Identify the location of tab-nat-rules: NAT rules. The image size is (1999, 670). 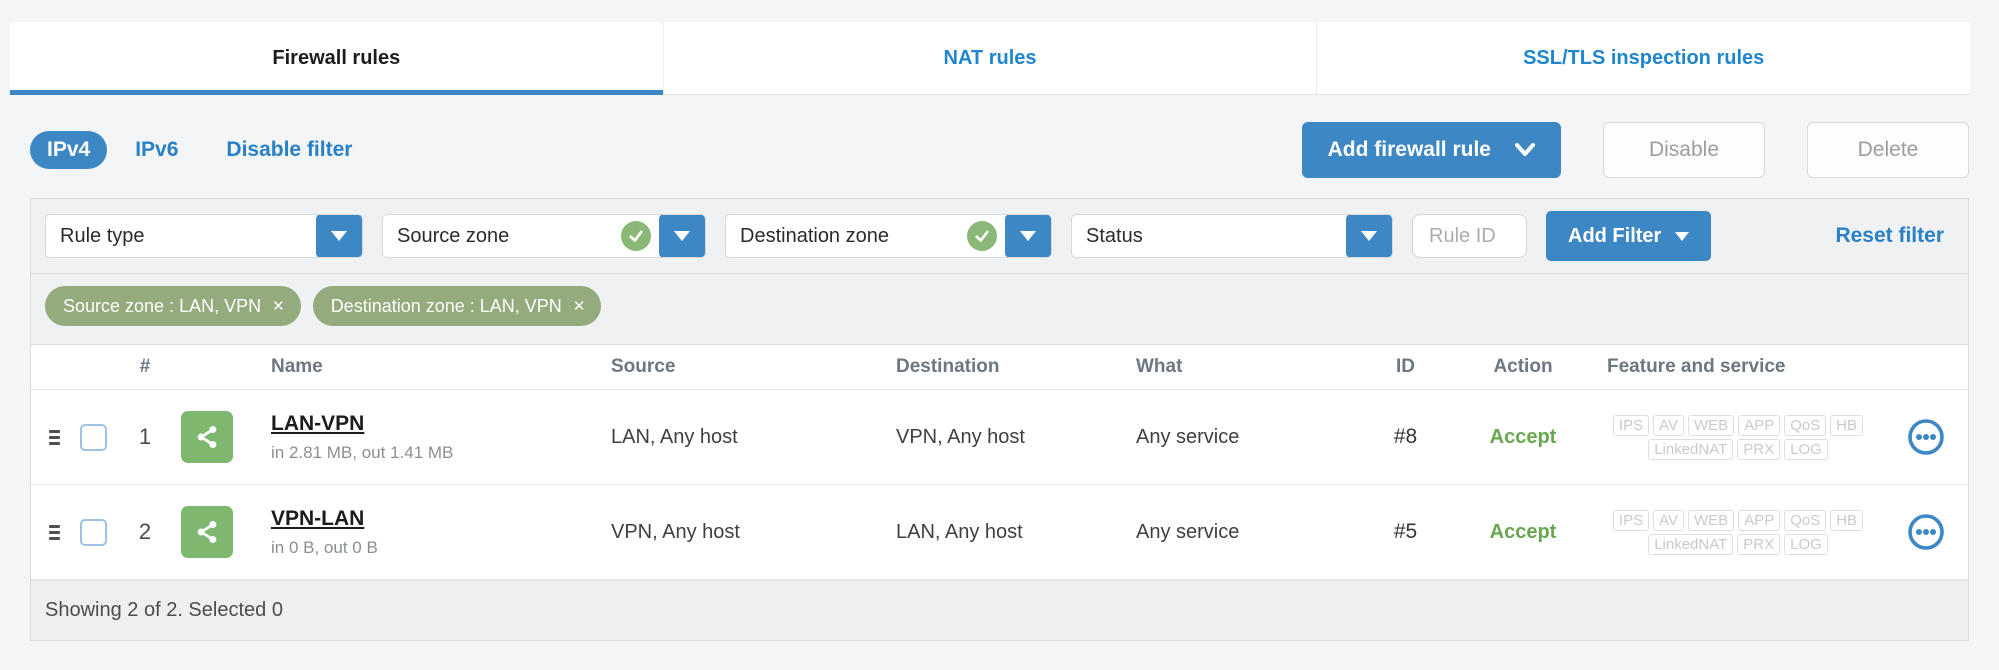
(991, 58).